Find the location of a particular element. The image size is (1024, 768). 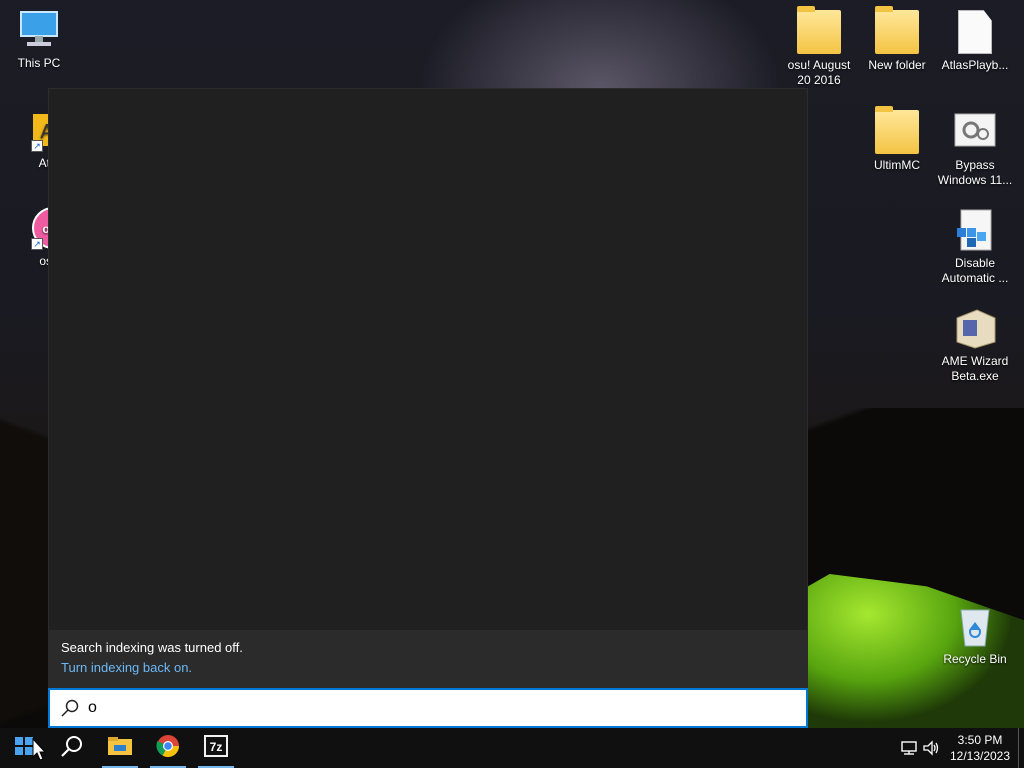

desktop-icon-recycle-bin: Recycle Bin is located at coordinates (975, 635).